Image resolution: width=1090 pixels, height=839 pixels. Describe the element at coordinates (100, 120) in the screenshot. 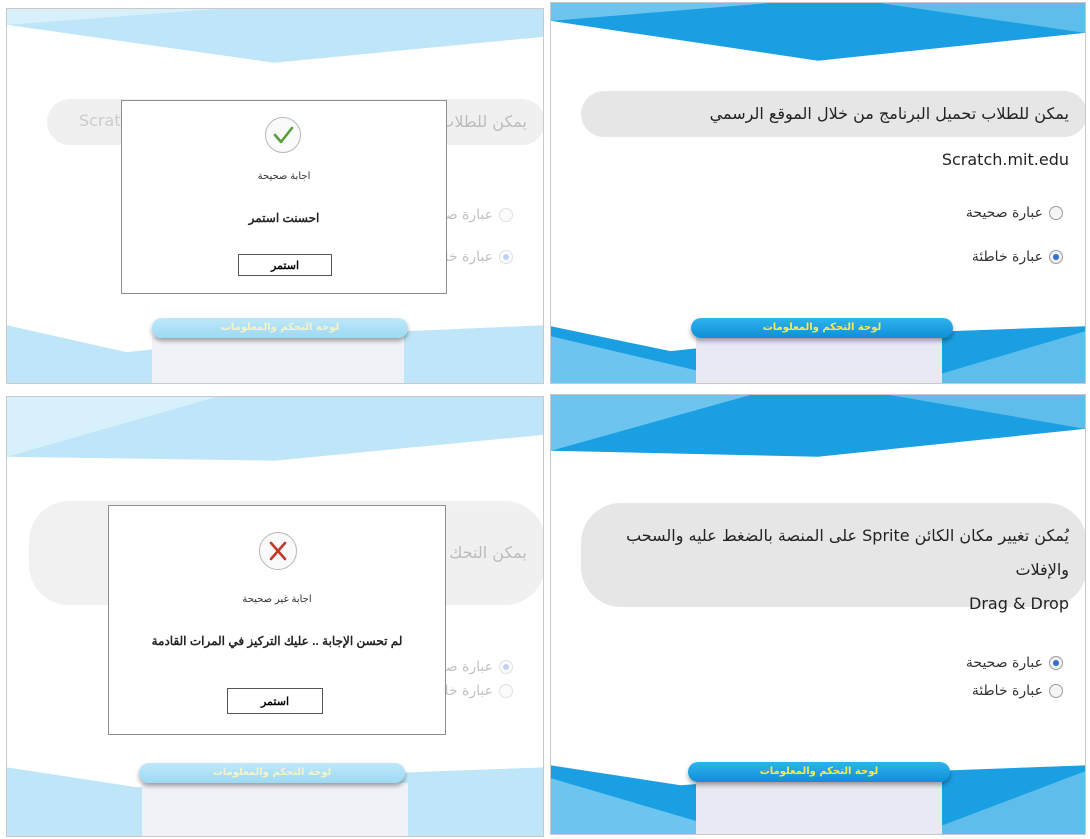

I see `question-text-fragment-left: Scrat` at that location.